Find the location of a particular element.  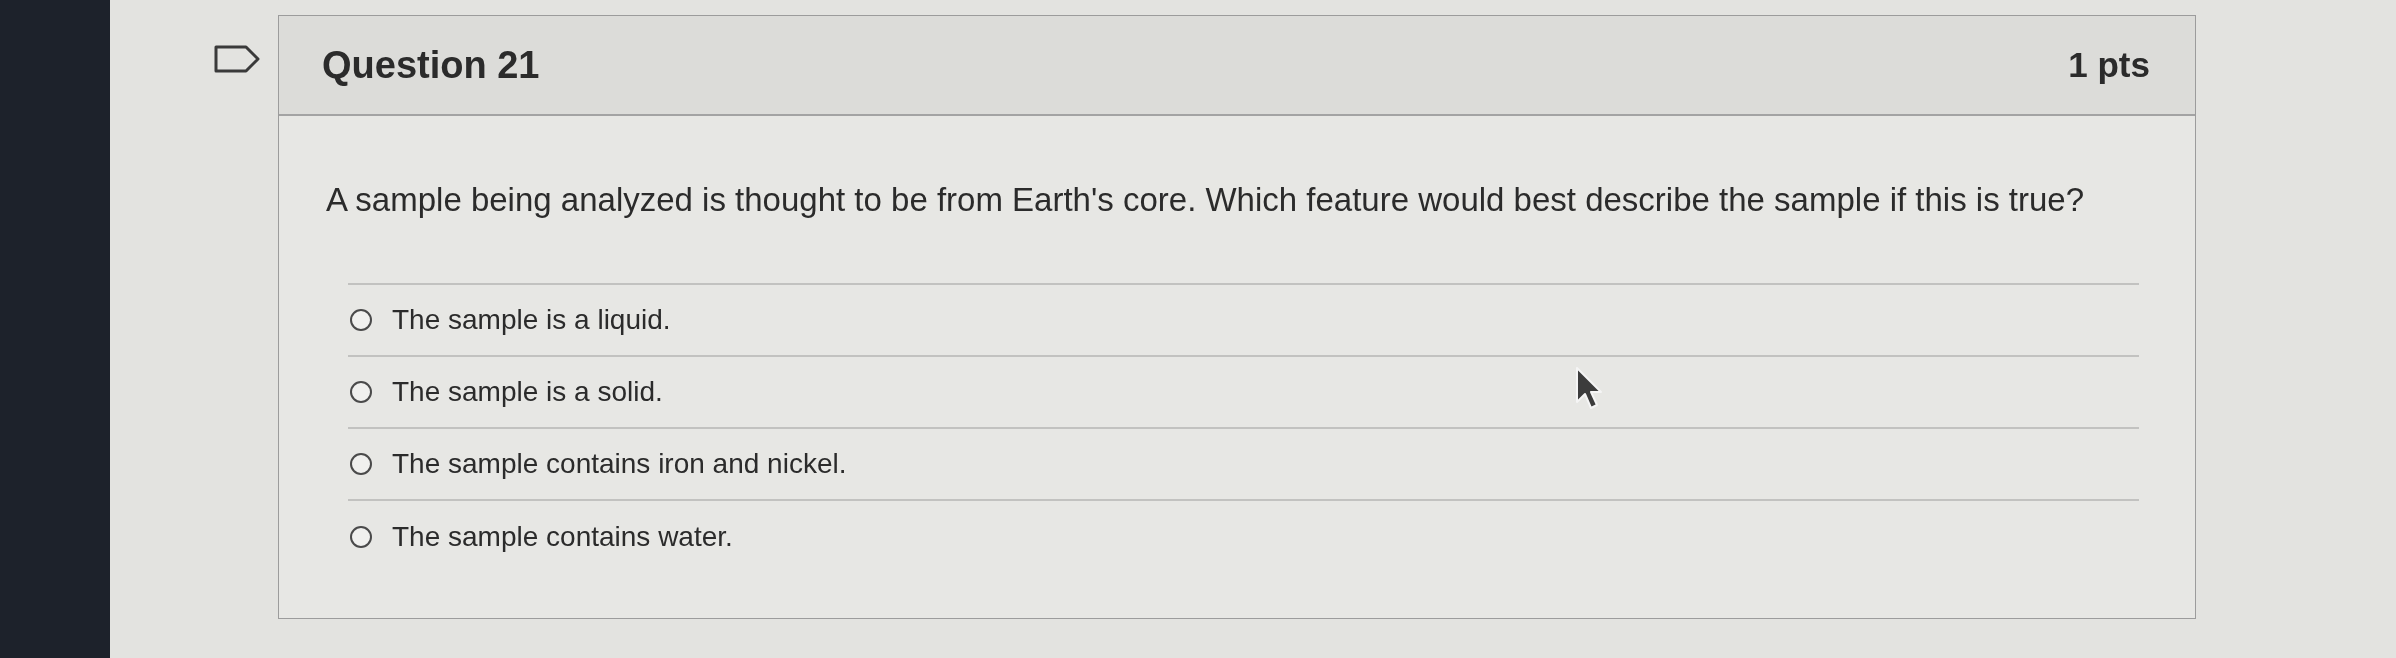

answer-label: The sample is a liquid. is located at coordinates (531, 320).